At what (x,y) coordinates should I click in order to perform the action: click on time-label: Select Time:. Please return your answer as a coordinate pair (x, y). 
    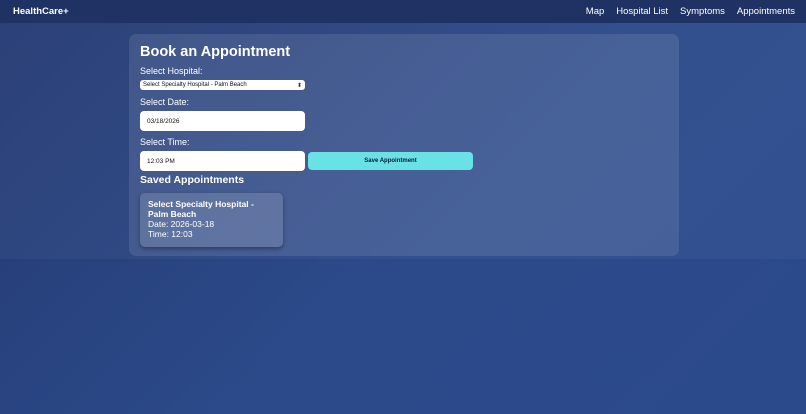
    Looking at the image, I should click on (165, 142).